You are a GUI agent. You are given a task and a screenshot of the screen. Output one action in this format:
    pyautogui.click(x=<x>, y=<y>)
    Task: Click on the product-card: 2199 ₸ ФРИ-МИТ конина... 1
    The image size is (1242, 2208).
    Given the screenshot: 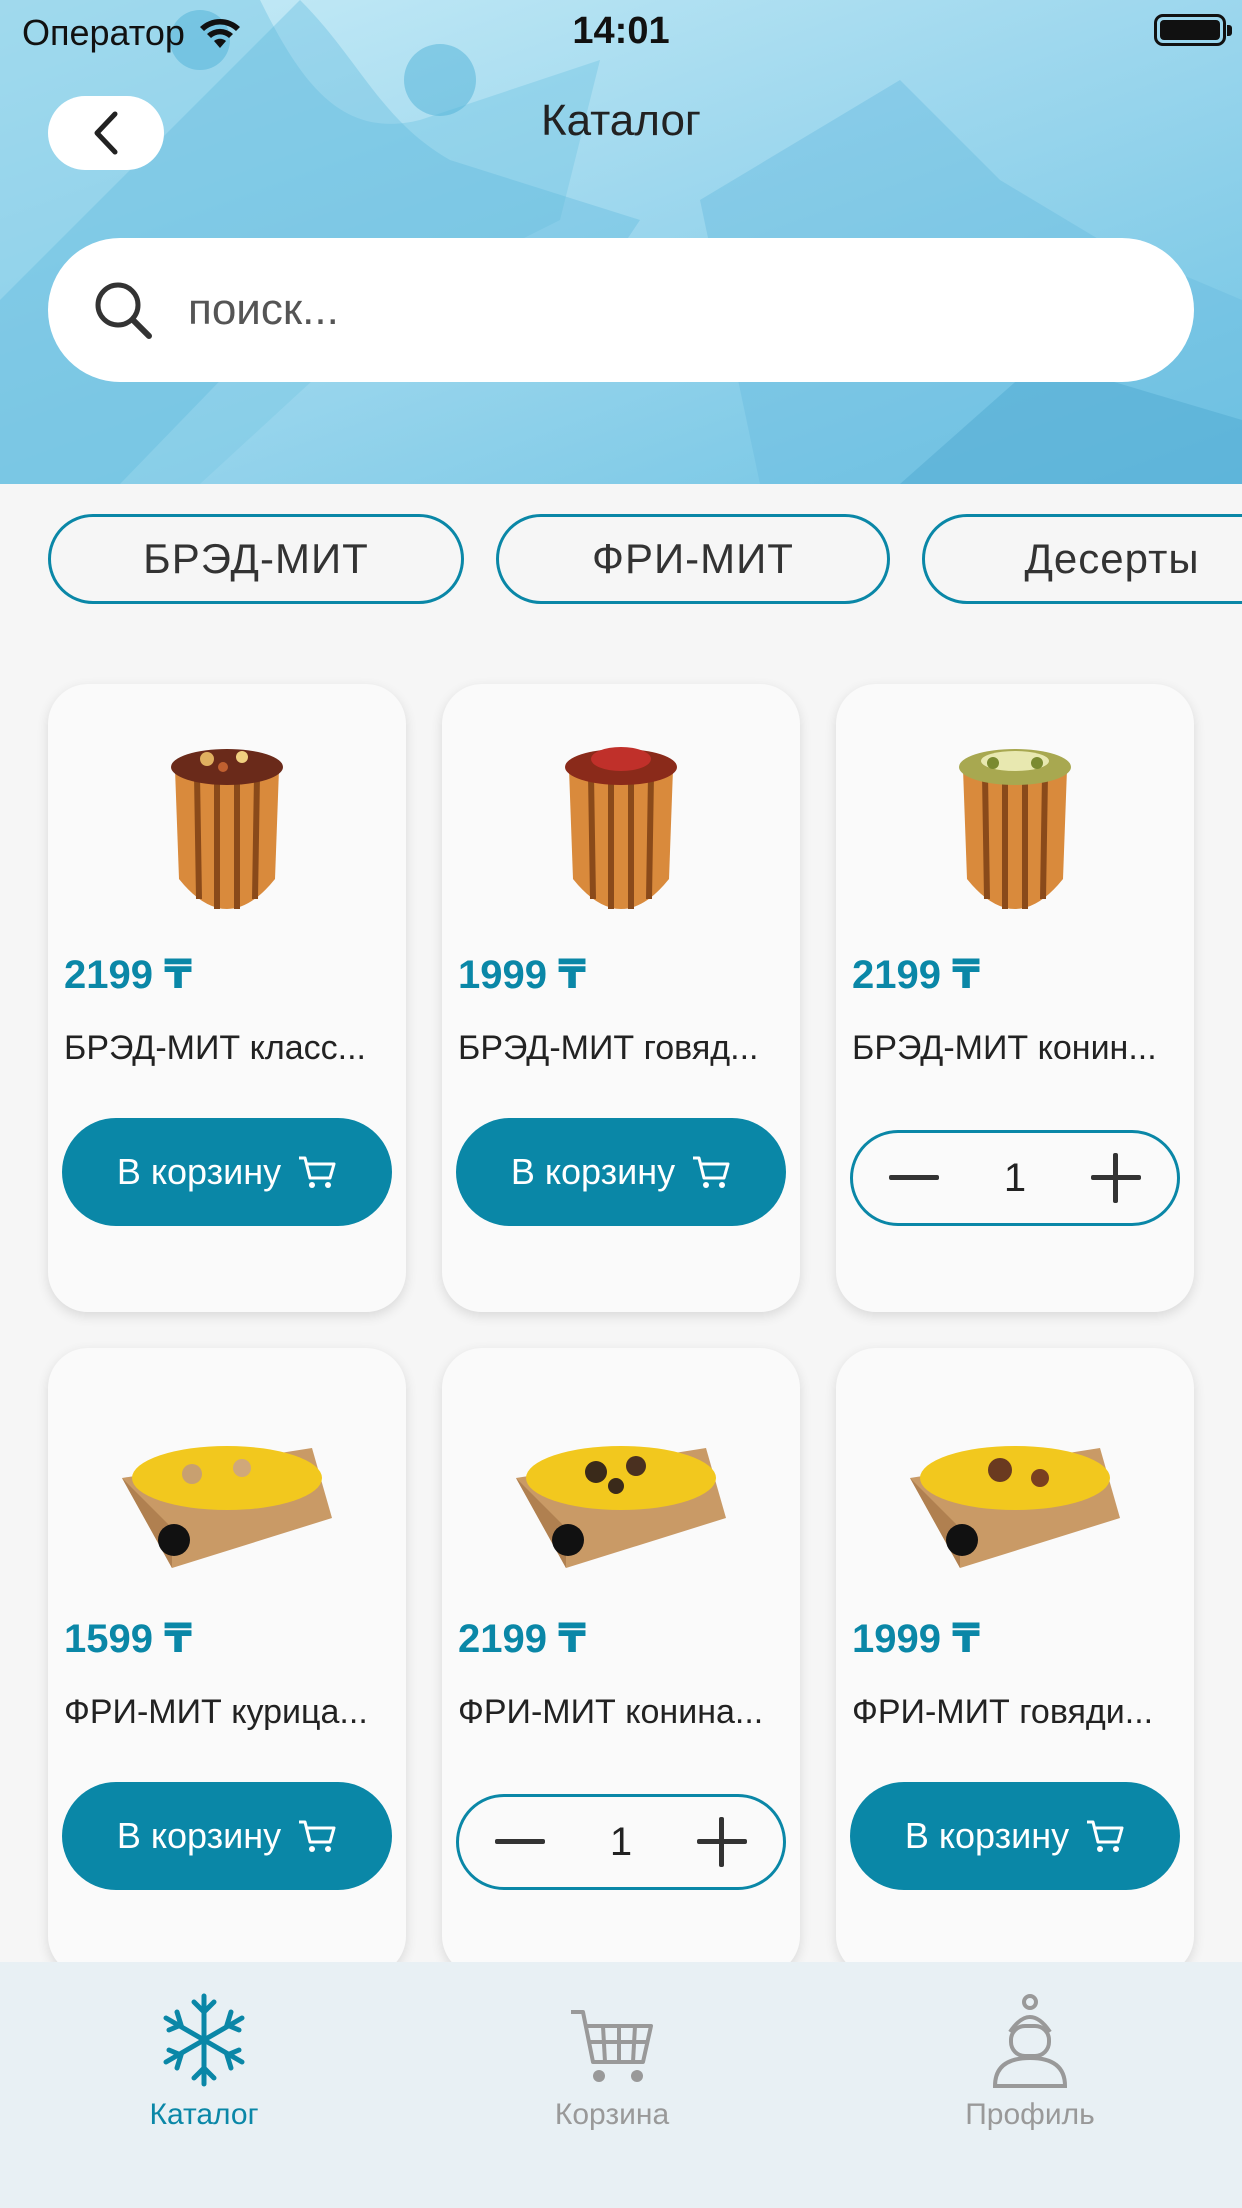 What is the action you would take?
    pyautogui.click(x=621, y=1662)
    